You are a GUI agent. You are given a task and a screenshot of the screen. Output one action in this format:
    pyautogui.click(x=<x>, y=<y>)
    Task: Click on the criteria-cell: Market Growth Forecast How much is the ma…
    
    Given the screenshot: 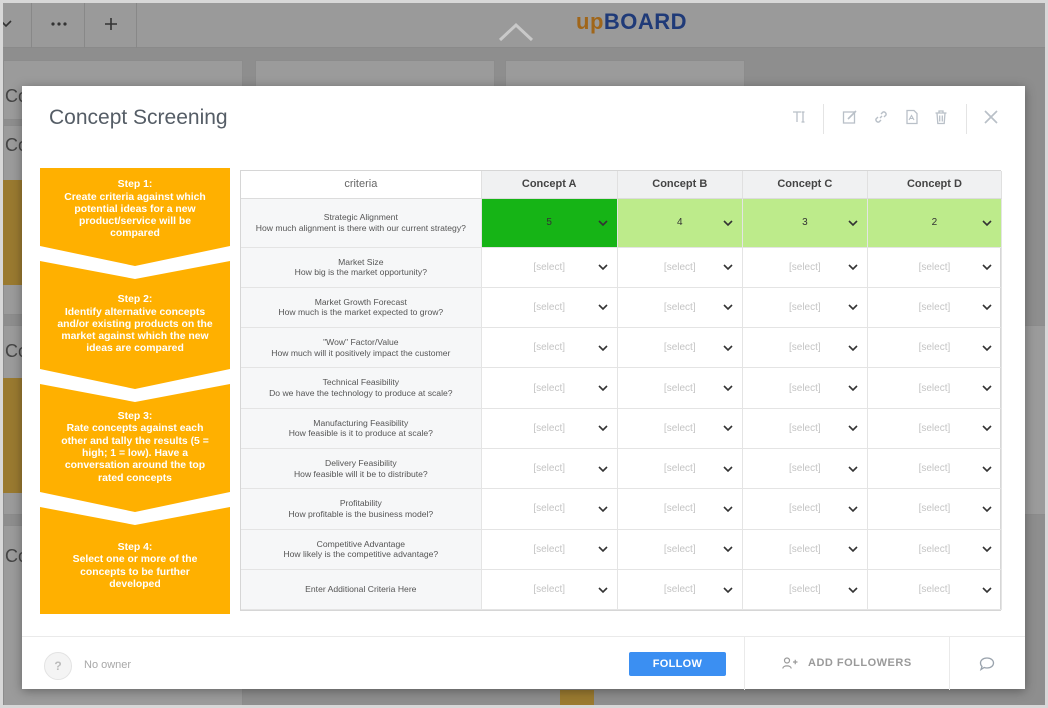 What is the action you would take?
    pyautogui.click(x=361, y=308)
    